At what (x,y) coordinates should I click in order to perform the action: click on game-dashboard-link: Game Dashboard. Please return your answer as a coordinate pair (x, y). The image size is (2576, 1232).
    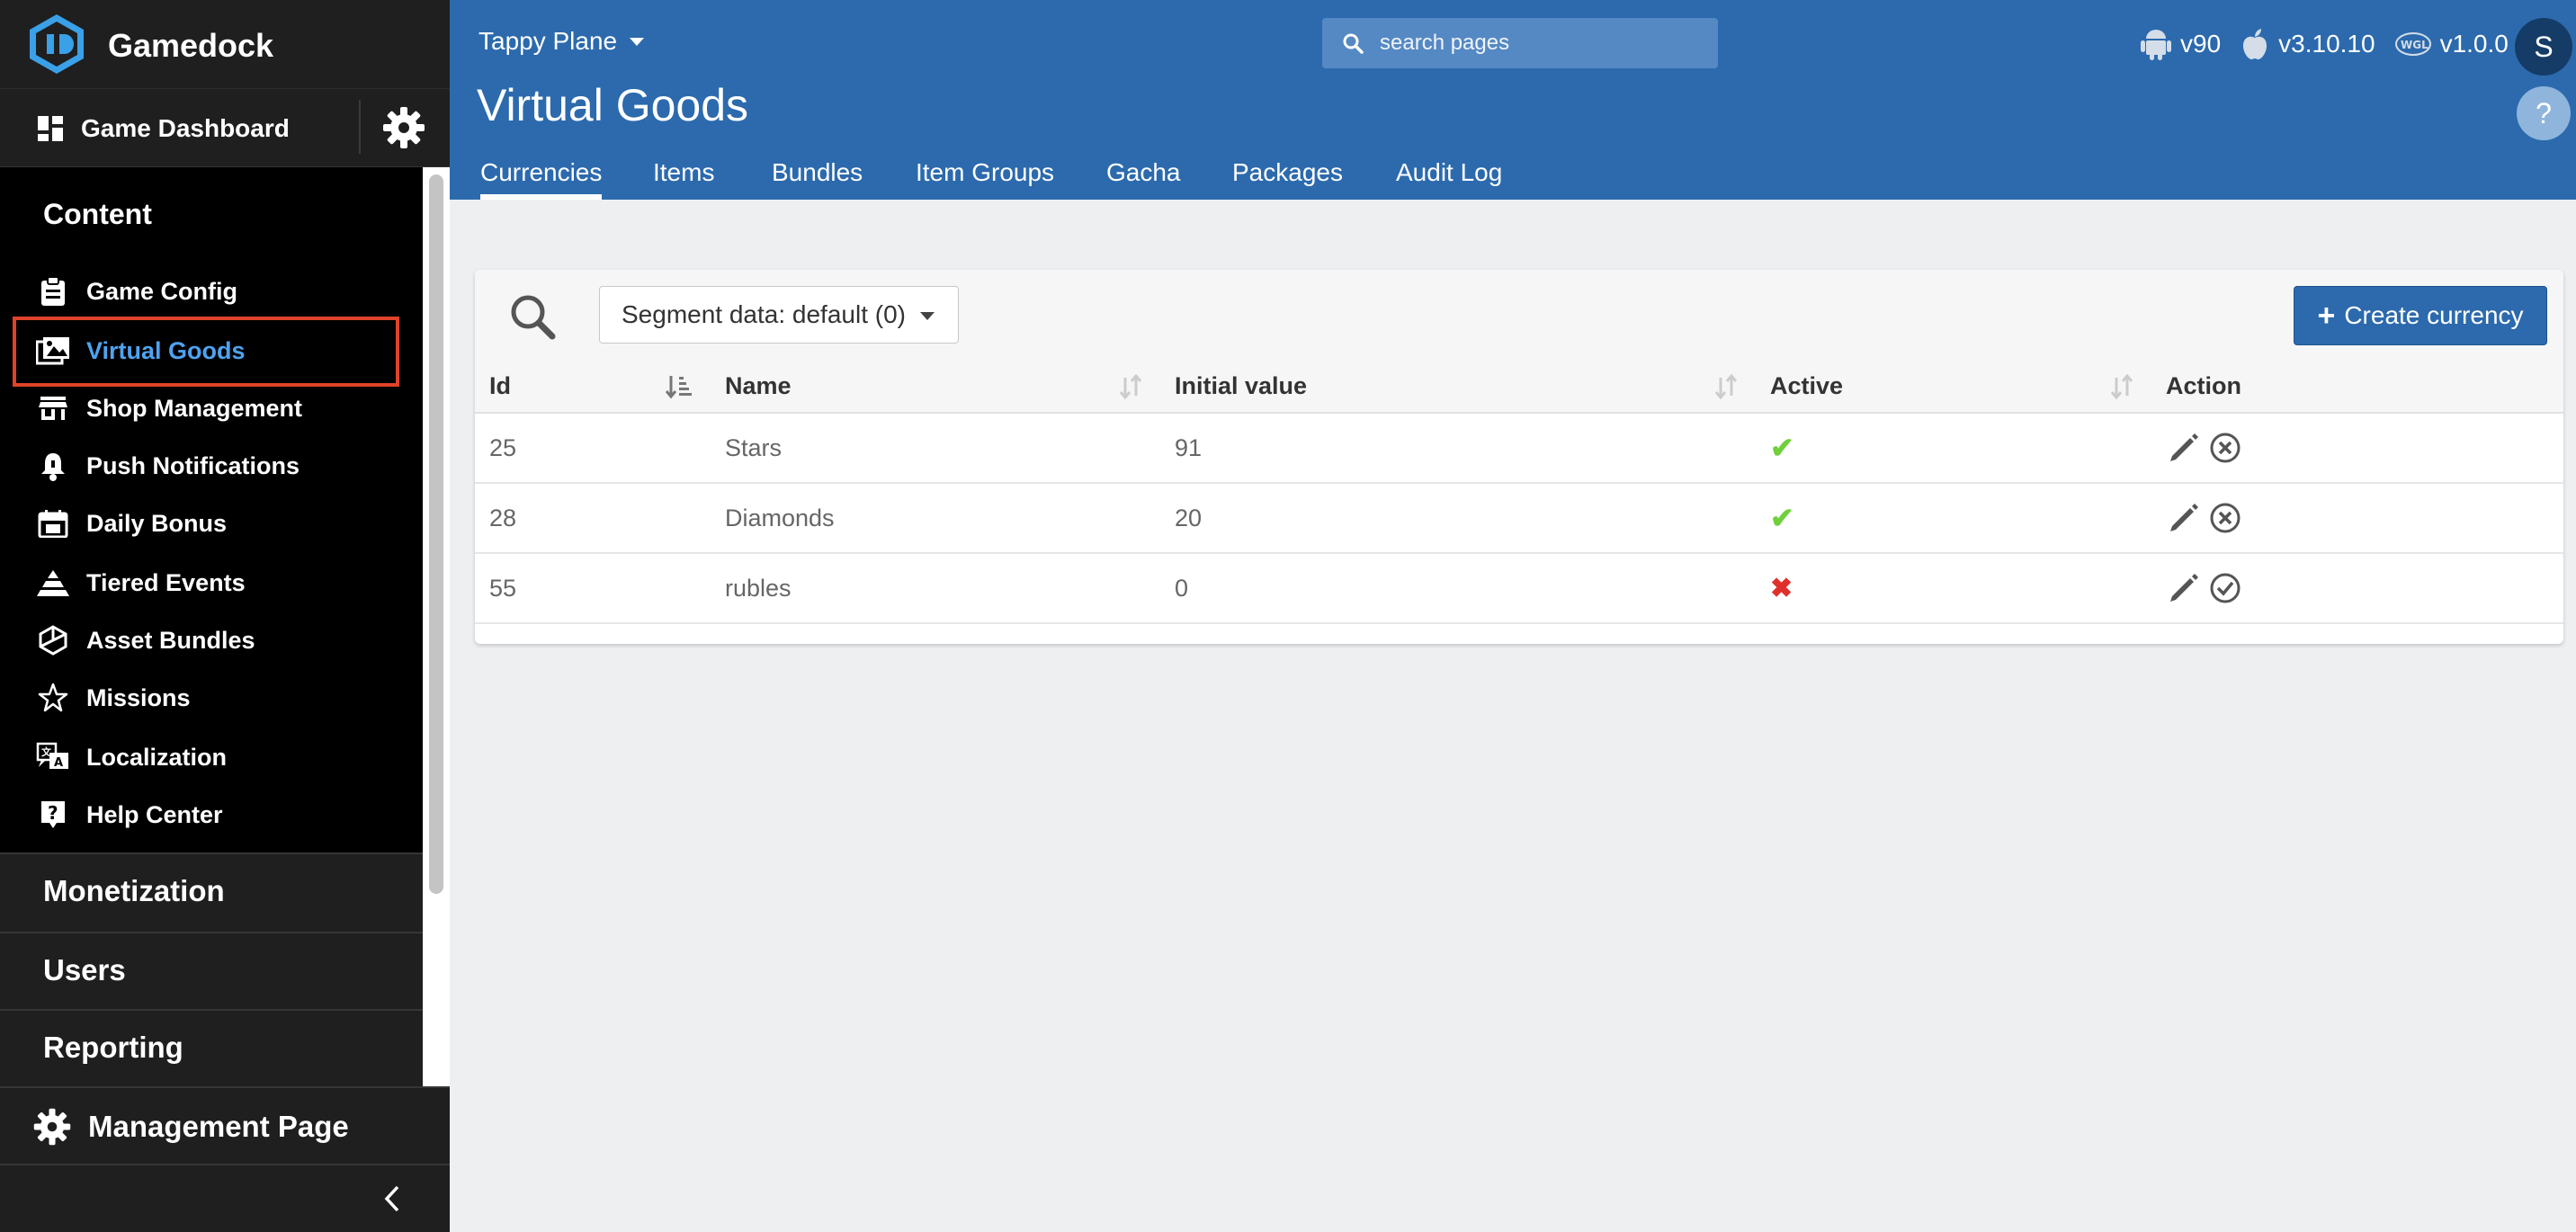
    Looking at the image, I should click on (163, 129).